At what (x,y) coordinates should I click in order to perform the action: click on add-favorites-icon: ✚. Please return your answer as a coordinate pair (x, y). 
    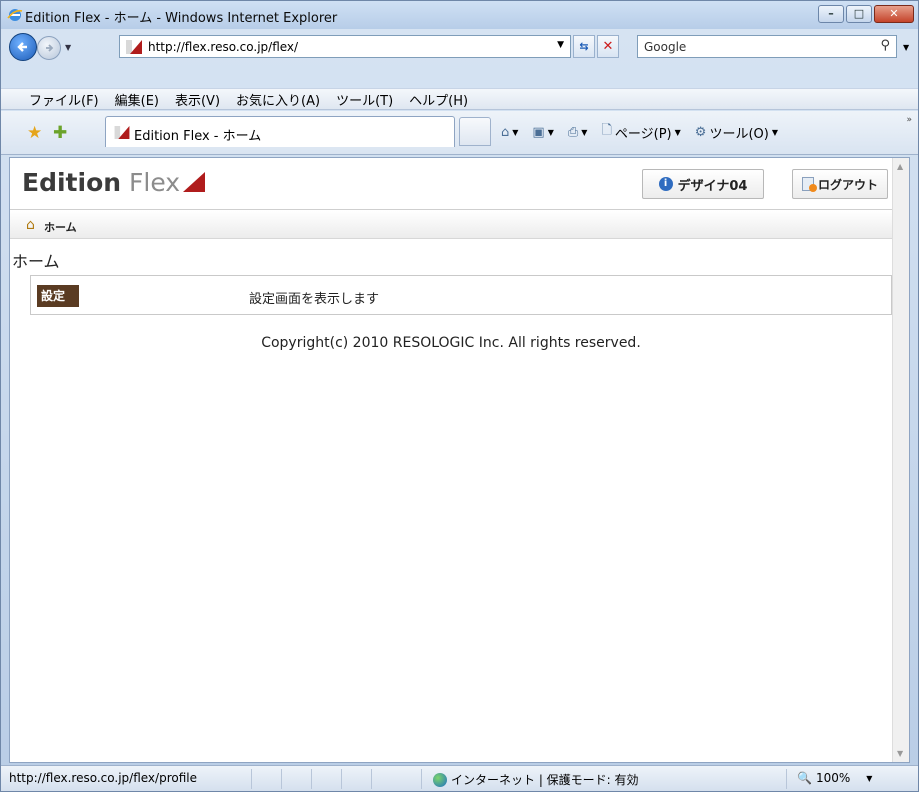
    Looking at the image, I should click on (60, 133).